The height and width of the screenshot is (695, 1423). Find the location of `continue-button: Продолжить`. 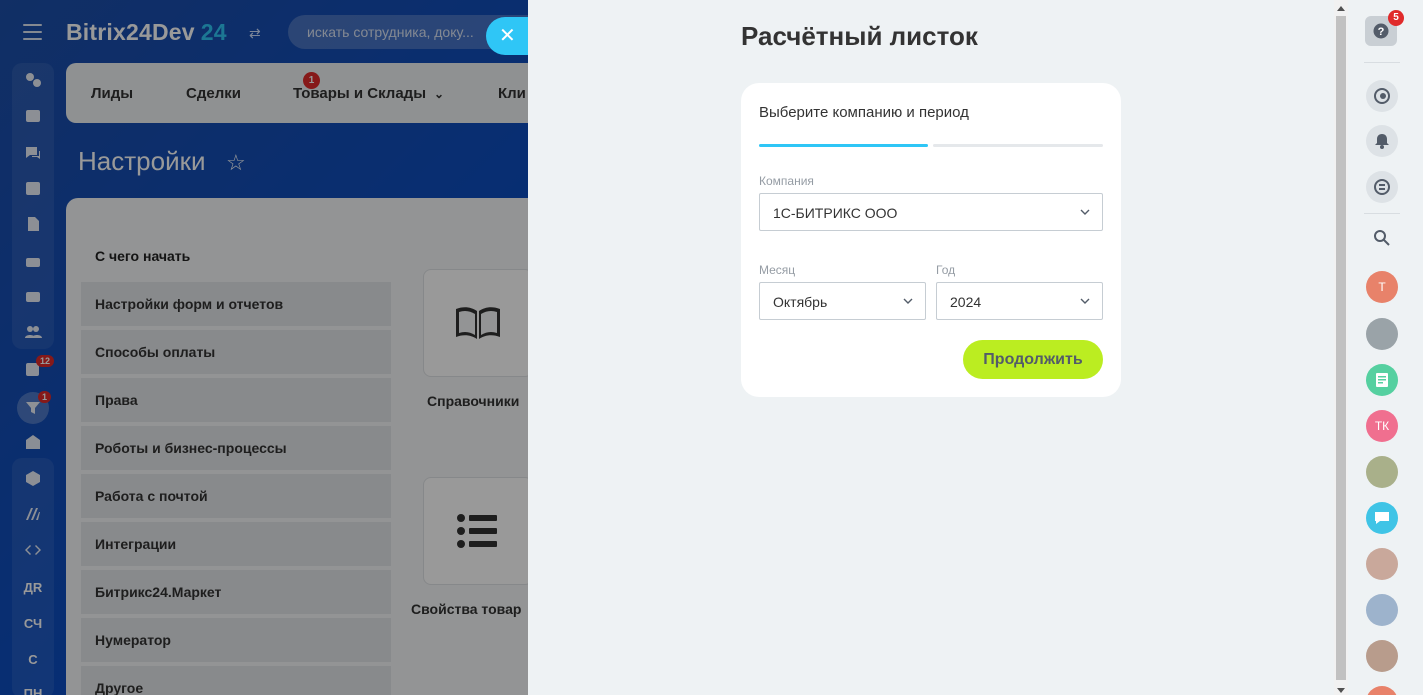

continue-button: Продолжить is located at coordinates (1033, 359).